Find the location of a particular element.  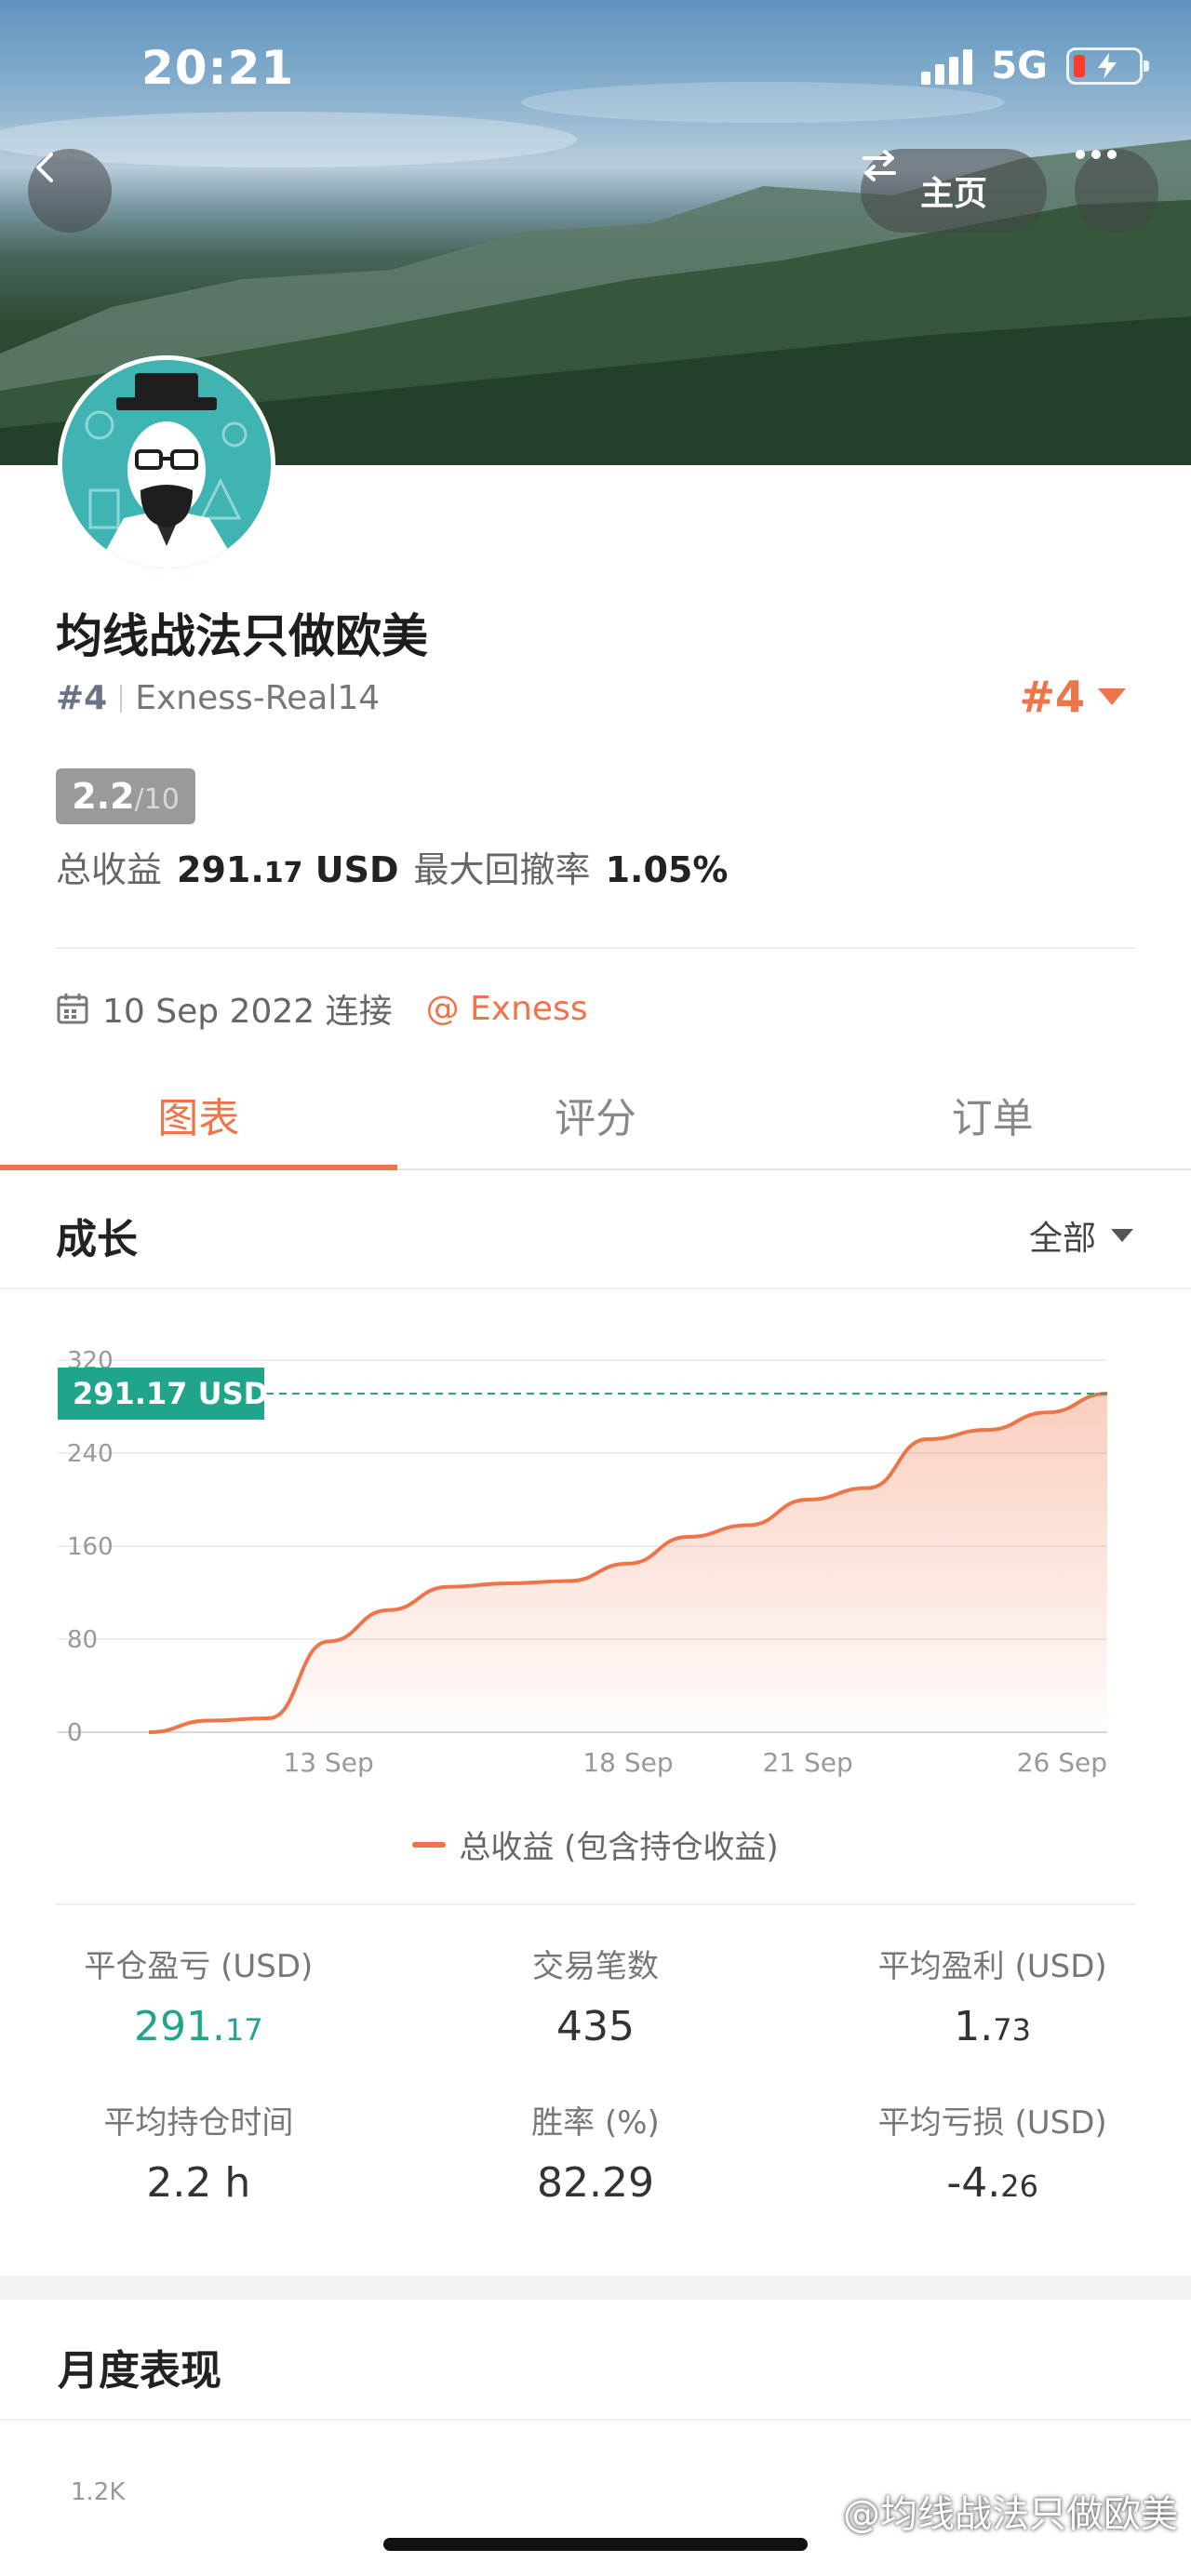

x-tick-label: 18 Sep is located at coordinates (627, 1762).